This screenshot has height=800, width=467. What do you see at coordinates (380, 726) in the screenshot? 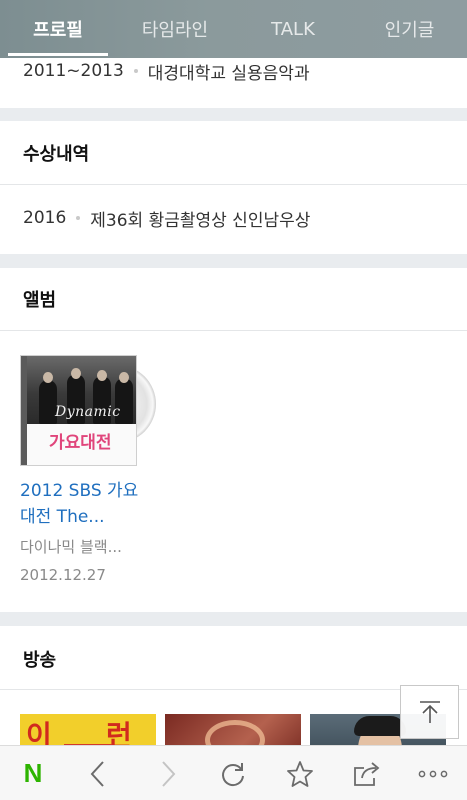
I see `thumbnail-hair` at bounding box center [380, 726].